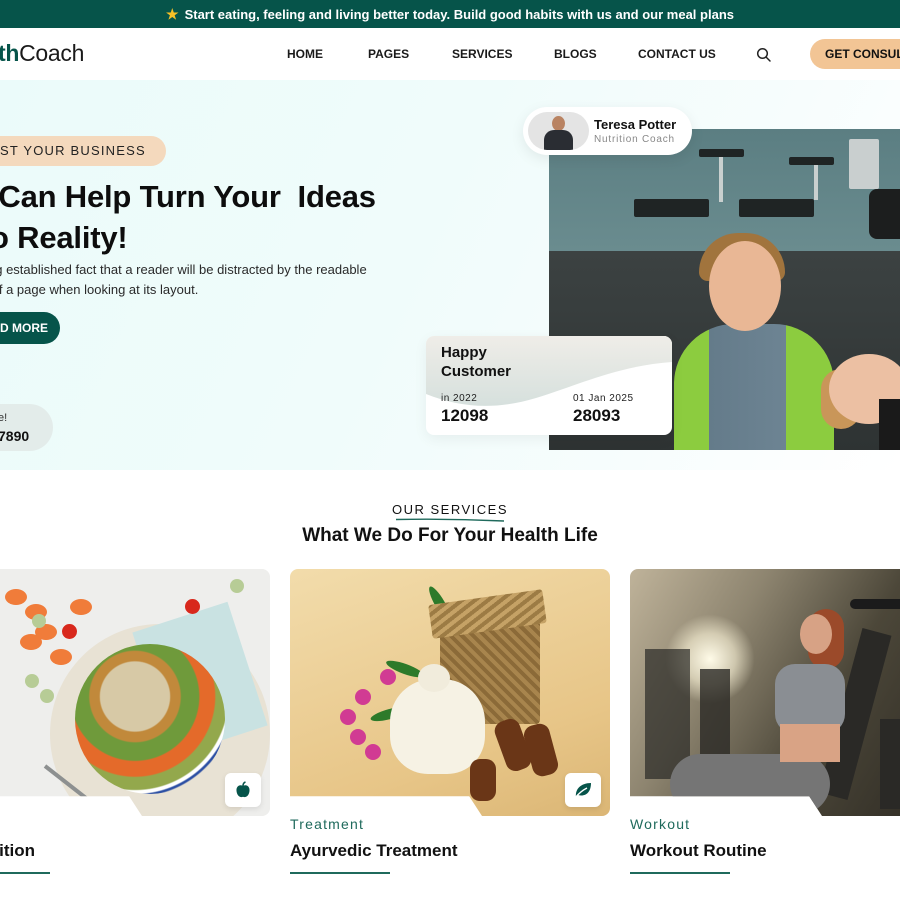 This screenshot has height=900, width=900. Describe the element at coordinates (558, 140) in the screenshot. I see `avatar-torso` at that location.